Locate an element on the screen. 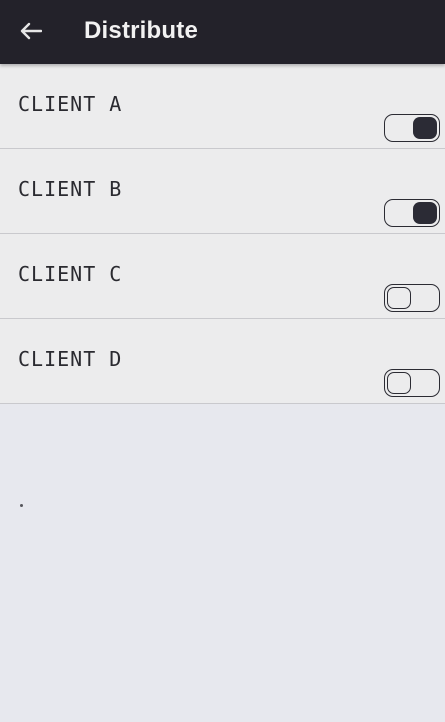 This screenshot has height=722, width=445. back-button is located at coordinates (31, 31).